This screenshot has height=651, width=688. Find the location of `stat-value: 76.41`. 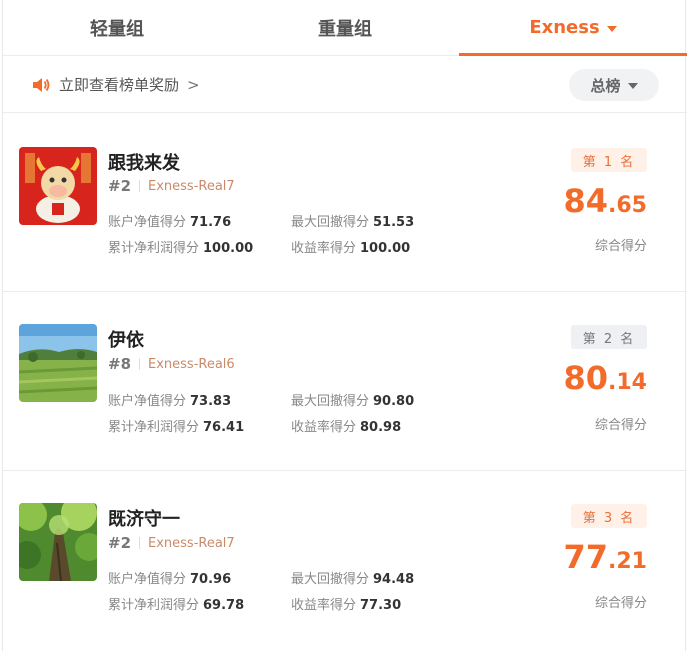

stat-value: 76.41 is located at coordinates (224, 427).